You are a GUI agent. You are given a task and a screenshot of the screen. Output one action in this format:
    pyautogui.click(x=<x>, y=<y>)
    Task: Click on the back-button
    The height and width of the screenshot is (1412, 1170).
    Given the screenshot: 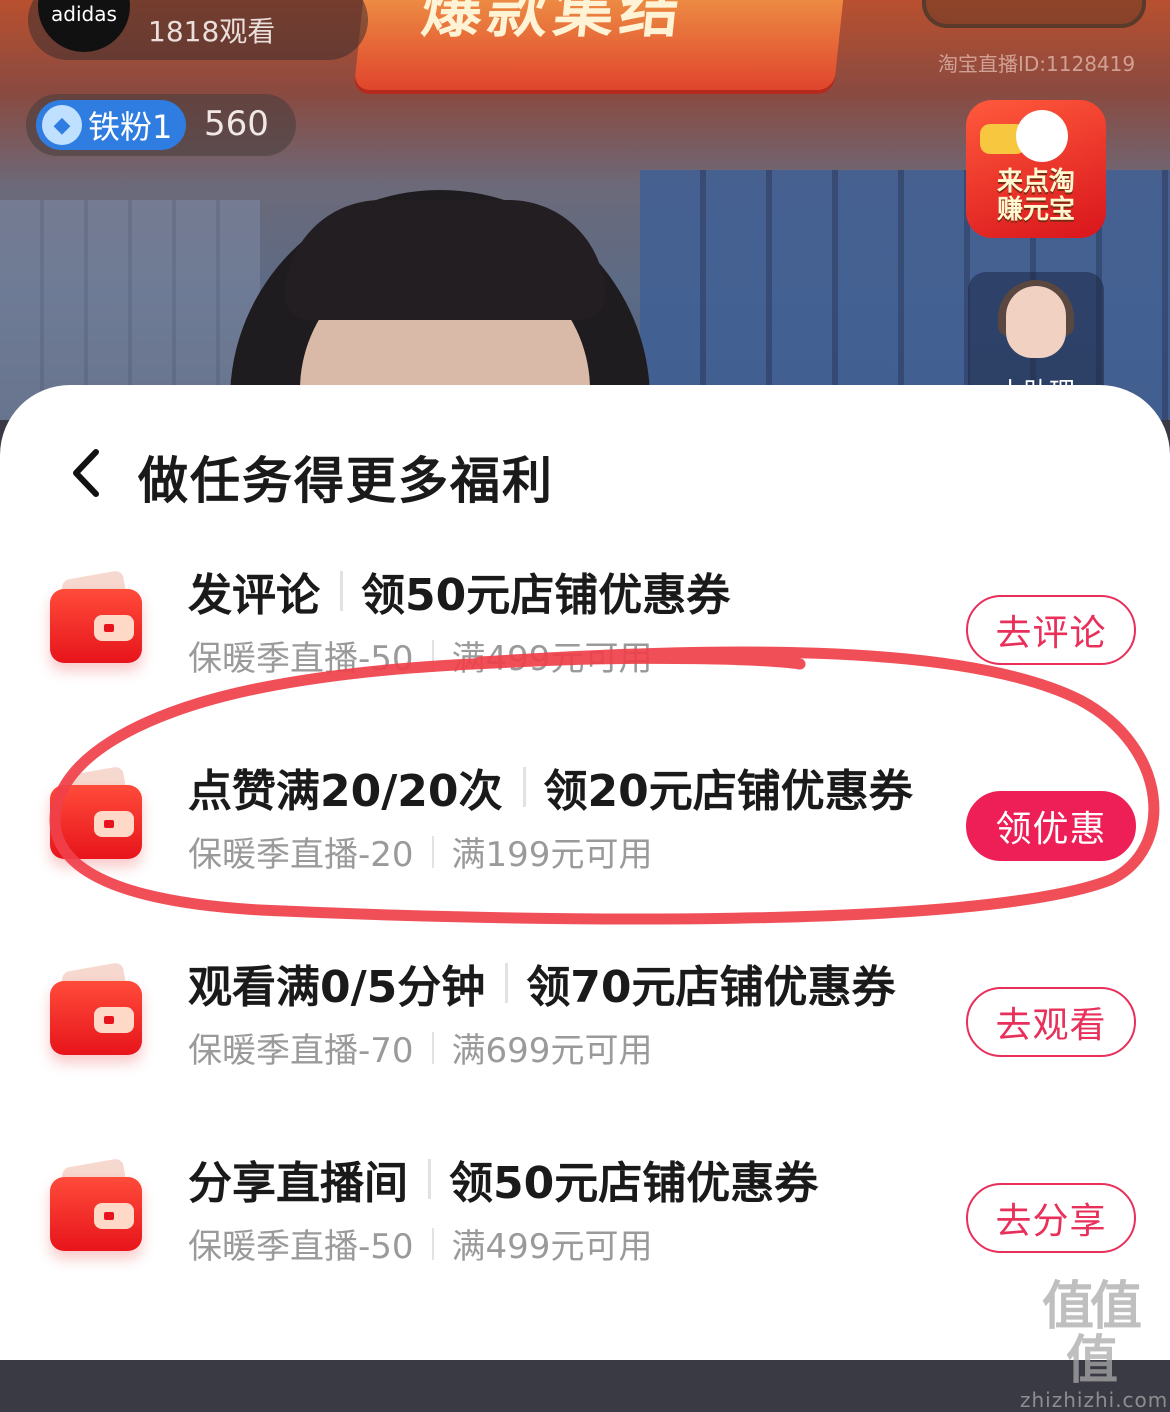 What is the action you would take?
    pyautogui.click(x=85, y=473)
    